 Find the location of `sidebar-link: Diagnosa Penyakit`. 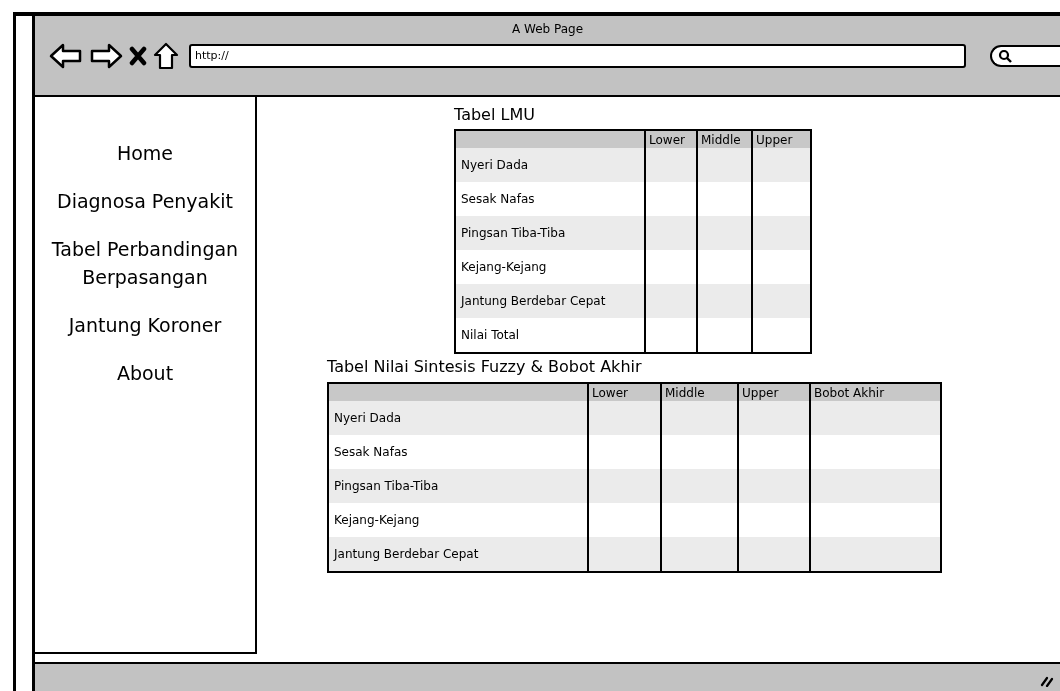

sidebar-link: Diagnosa Penyakit is located at coordinates (145, 201).